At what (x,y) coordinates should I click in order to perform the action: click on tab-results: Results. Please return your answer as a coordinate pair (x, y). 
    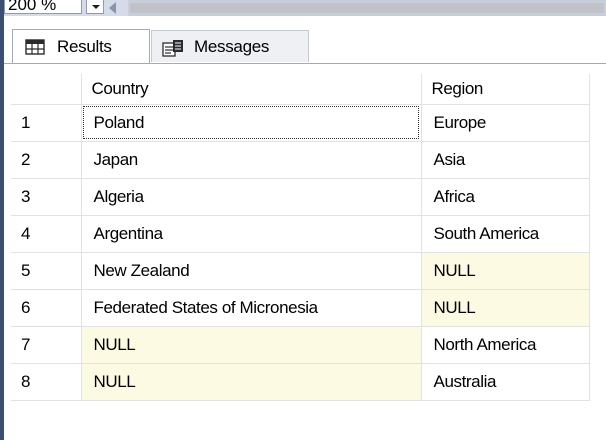
    Looking at the image, I should click on (81, 46).